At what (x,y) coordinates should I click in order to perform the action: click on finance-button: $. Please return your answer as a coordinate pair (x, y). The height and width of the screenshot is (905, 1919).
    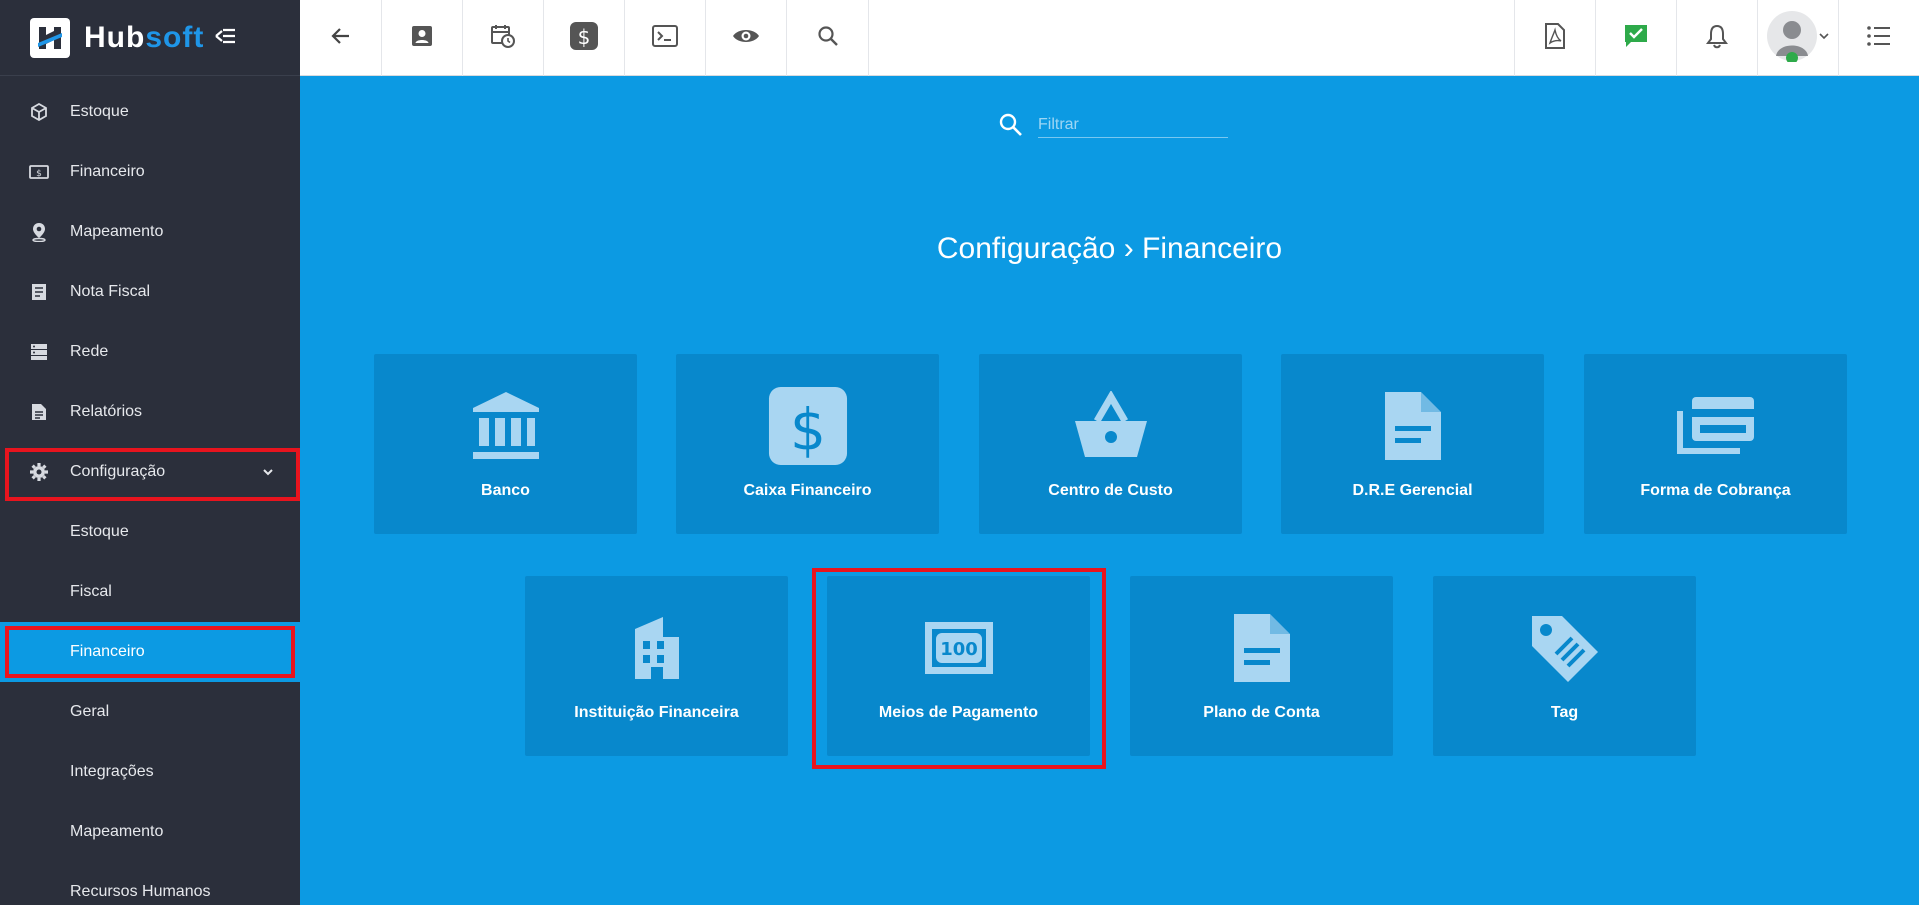
    Looking at the image, I should click on (584, 38).